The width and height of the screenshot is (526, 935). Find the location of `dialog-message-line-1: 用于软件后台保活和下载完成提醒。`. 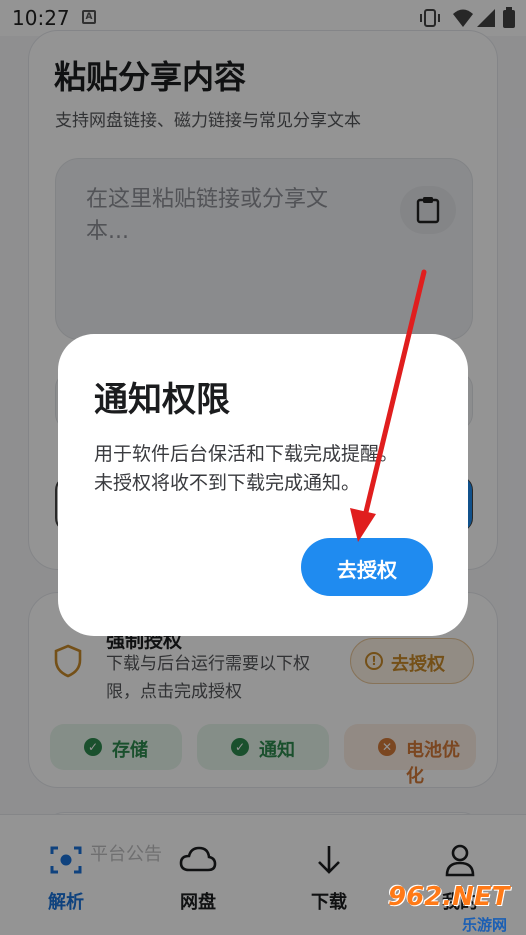

dialog-message-line-1: 用于软件后台保活和下载完成提醒。 is located at coordinates (246, 454).